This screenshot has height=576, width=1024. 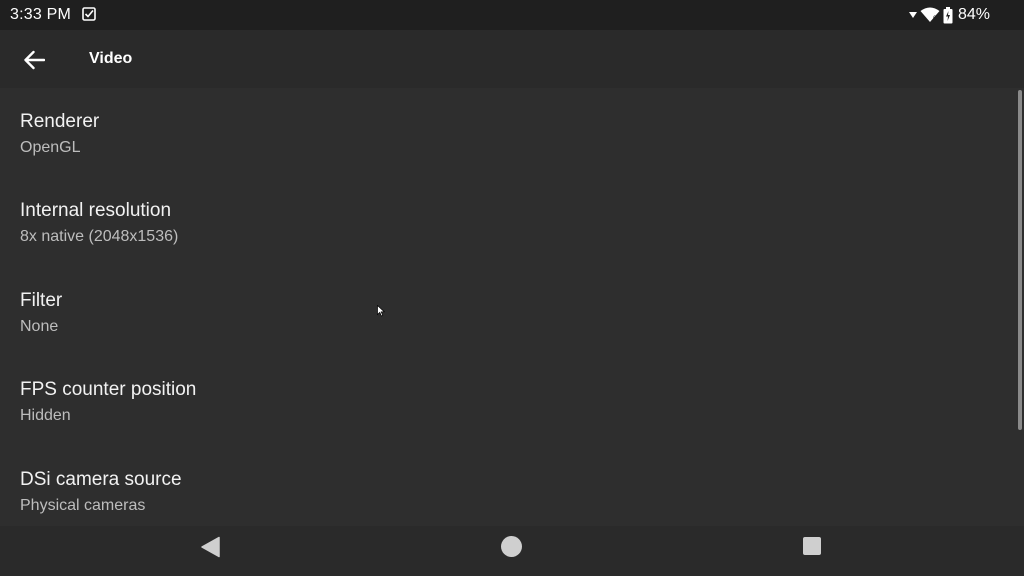 I want to click on back-button, so click(x=34, y=60).